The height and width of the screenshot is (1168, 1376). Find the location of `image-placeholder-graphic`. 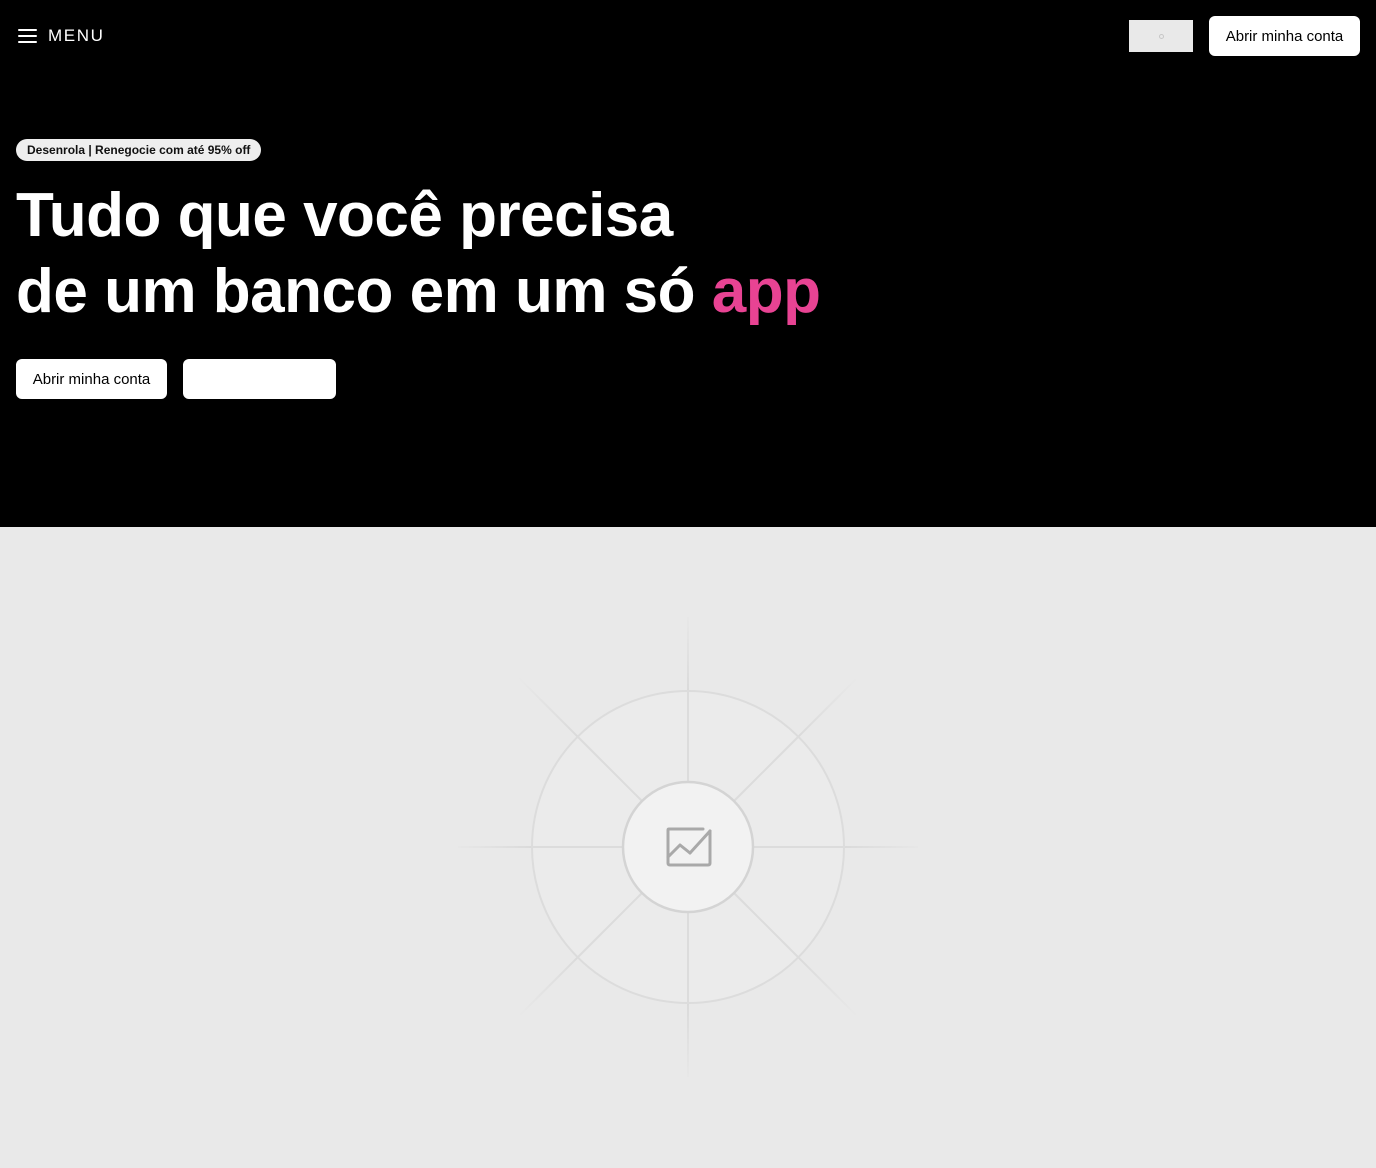

image-placeholder-graphic is located at coordinates (688, 847).